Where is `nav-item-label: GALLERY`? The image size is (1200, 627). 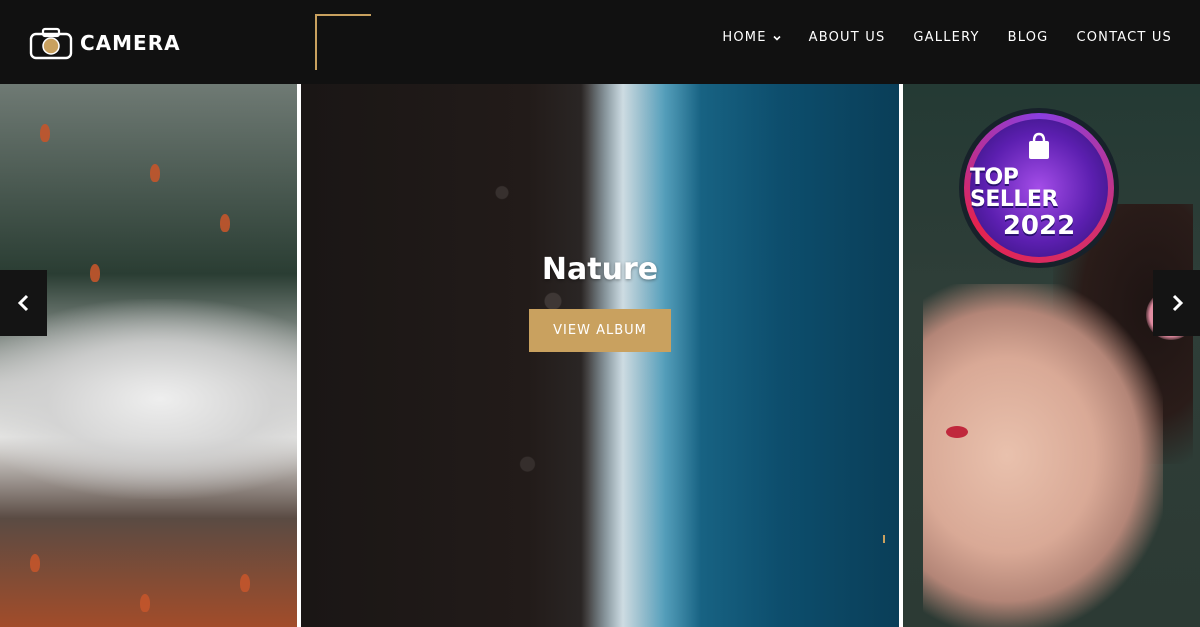 nav-item-label: GALLERY is located at coordinates (946, 37).